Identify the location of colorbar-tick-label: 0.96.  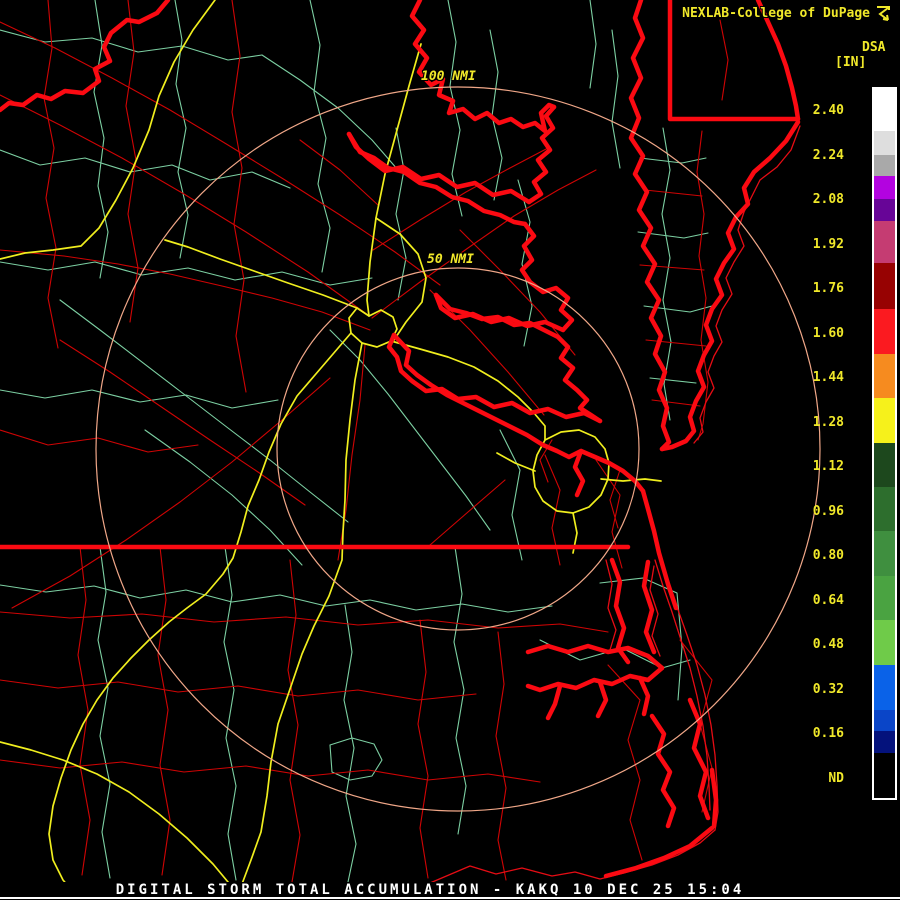
(828, 511).